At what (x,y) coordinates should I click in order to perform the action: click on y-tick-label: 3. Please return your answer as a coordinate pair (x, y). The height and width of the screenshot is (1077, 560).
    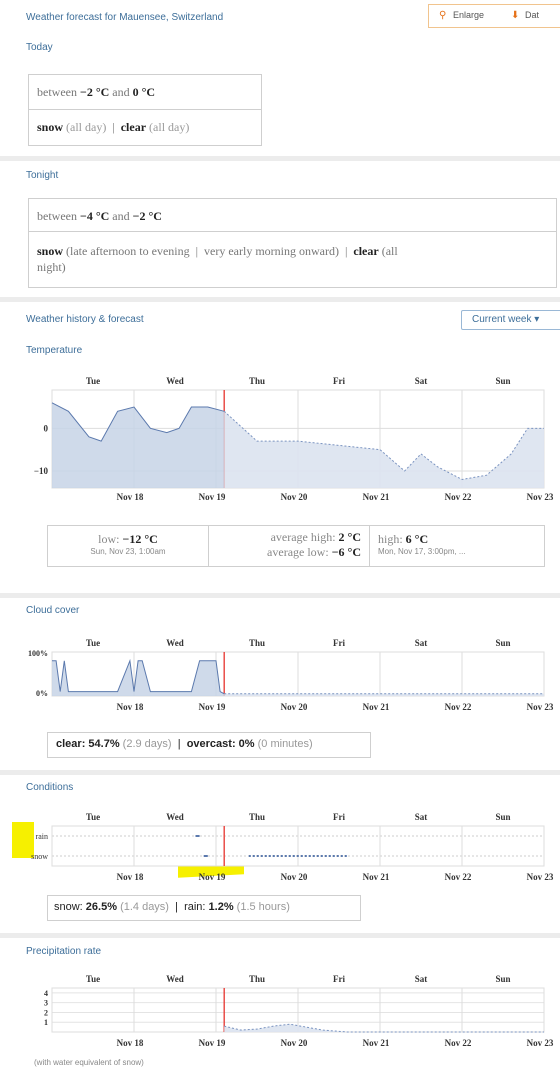
    Looking at the image, I should click on (46, 1003).